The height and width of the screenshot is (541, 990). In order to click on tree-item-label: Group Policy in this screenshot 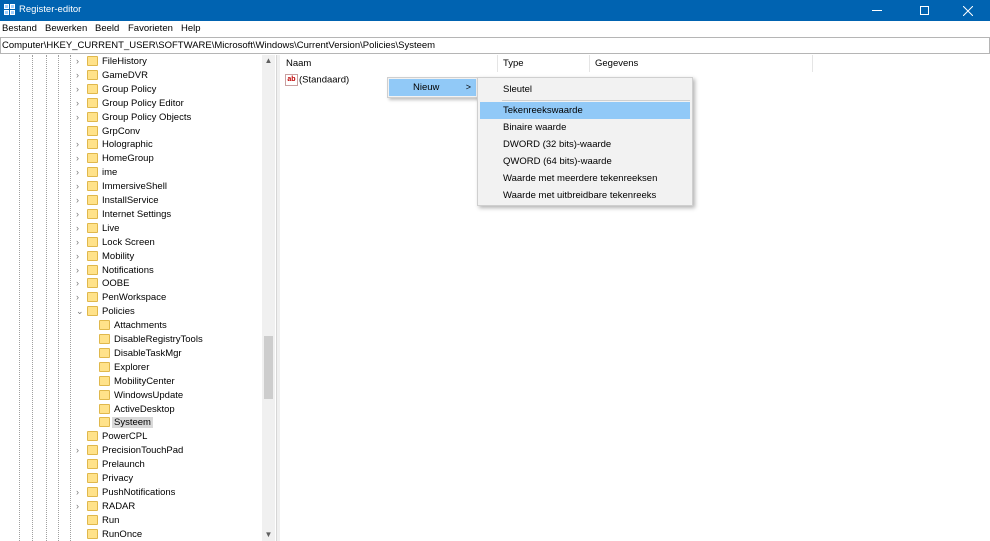, I will do `click(129, 89)`.